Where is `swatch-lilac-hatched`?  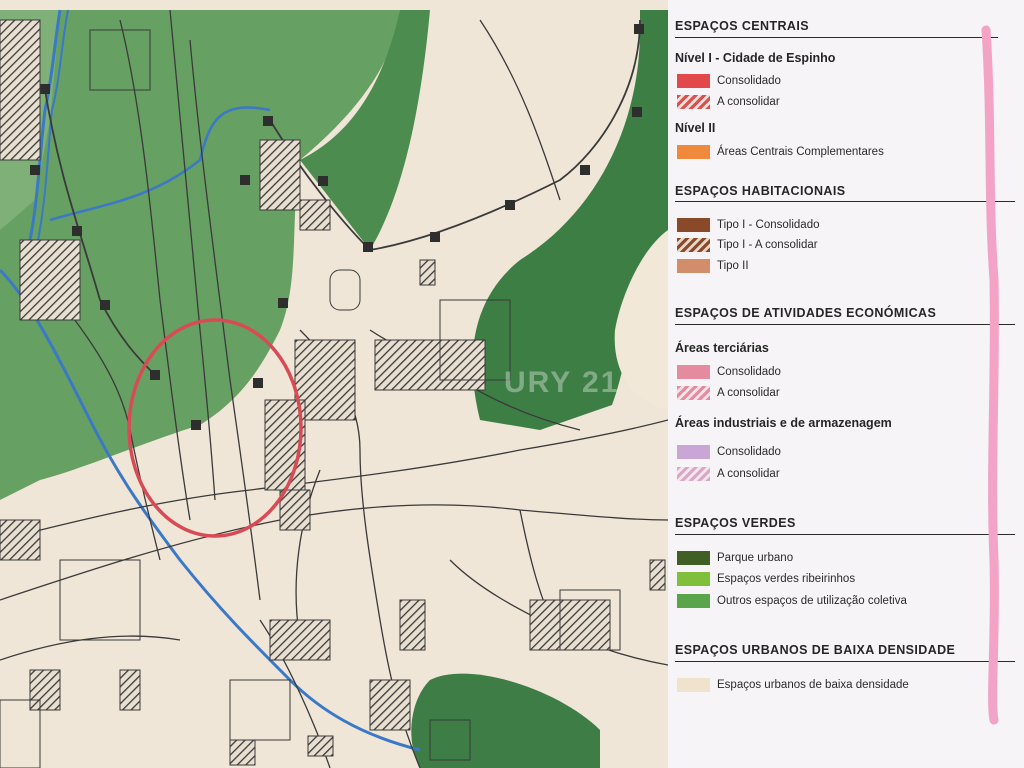 swatch-lilac-hatched is located at coordinates (693, 474).